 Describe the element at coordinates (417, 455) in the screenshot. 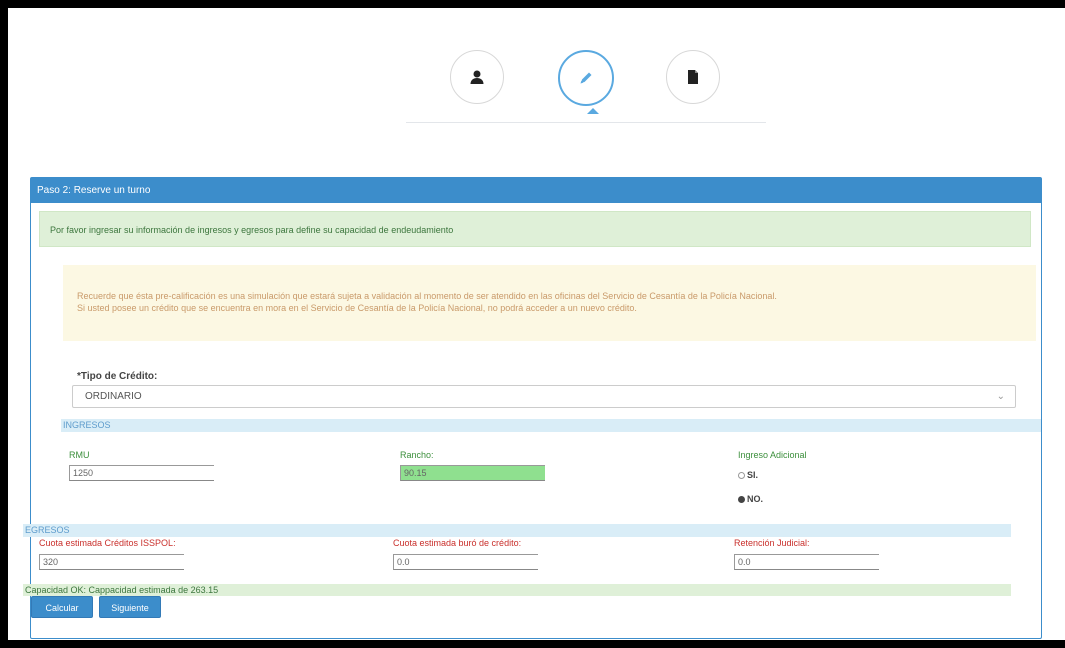

I see `rancho-label: Rancho:` at that location.